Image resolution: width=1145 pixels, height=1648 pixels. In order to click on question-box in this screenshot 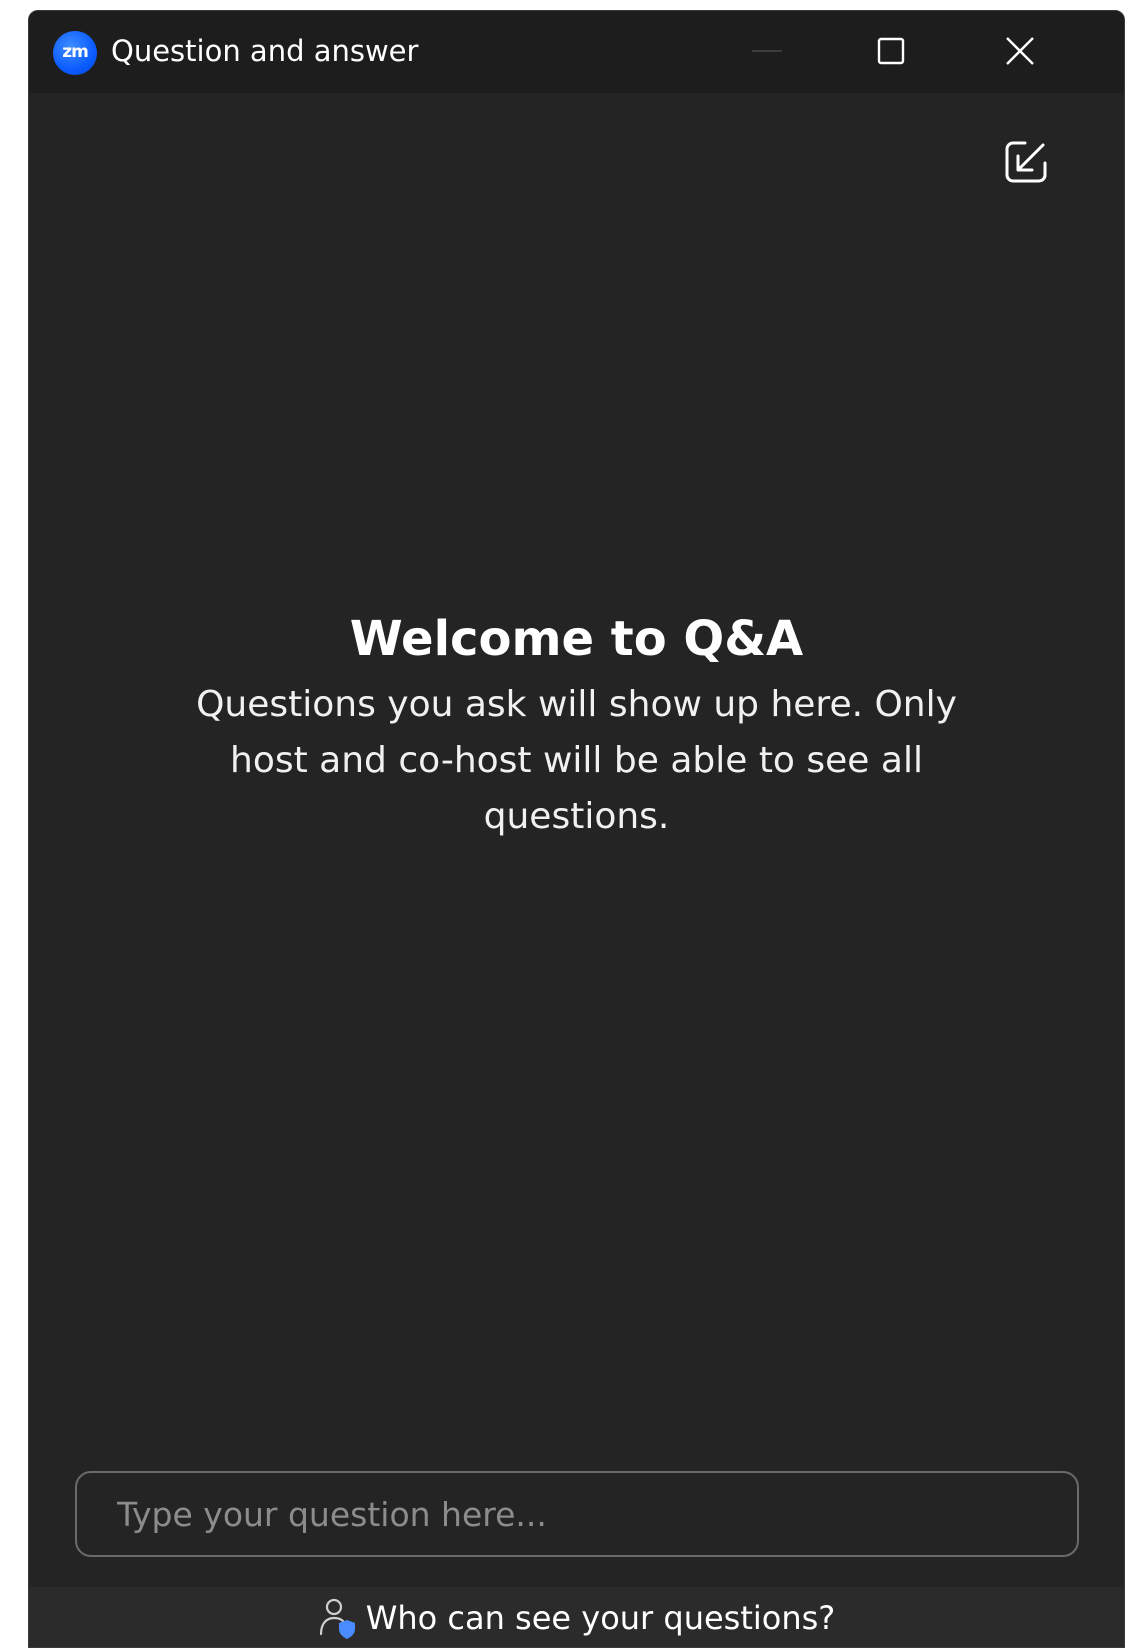, I will do `click(577, 1514)`.